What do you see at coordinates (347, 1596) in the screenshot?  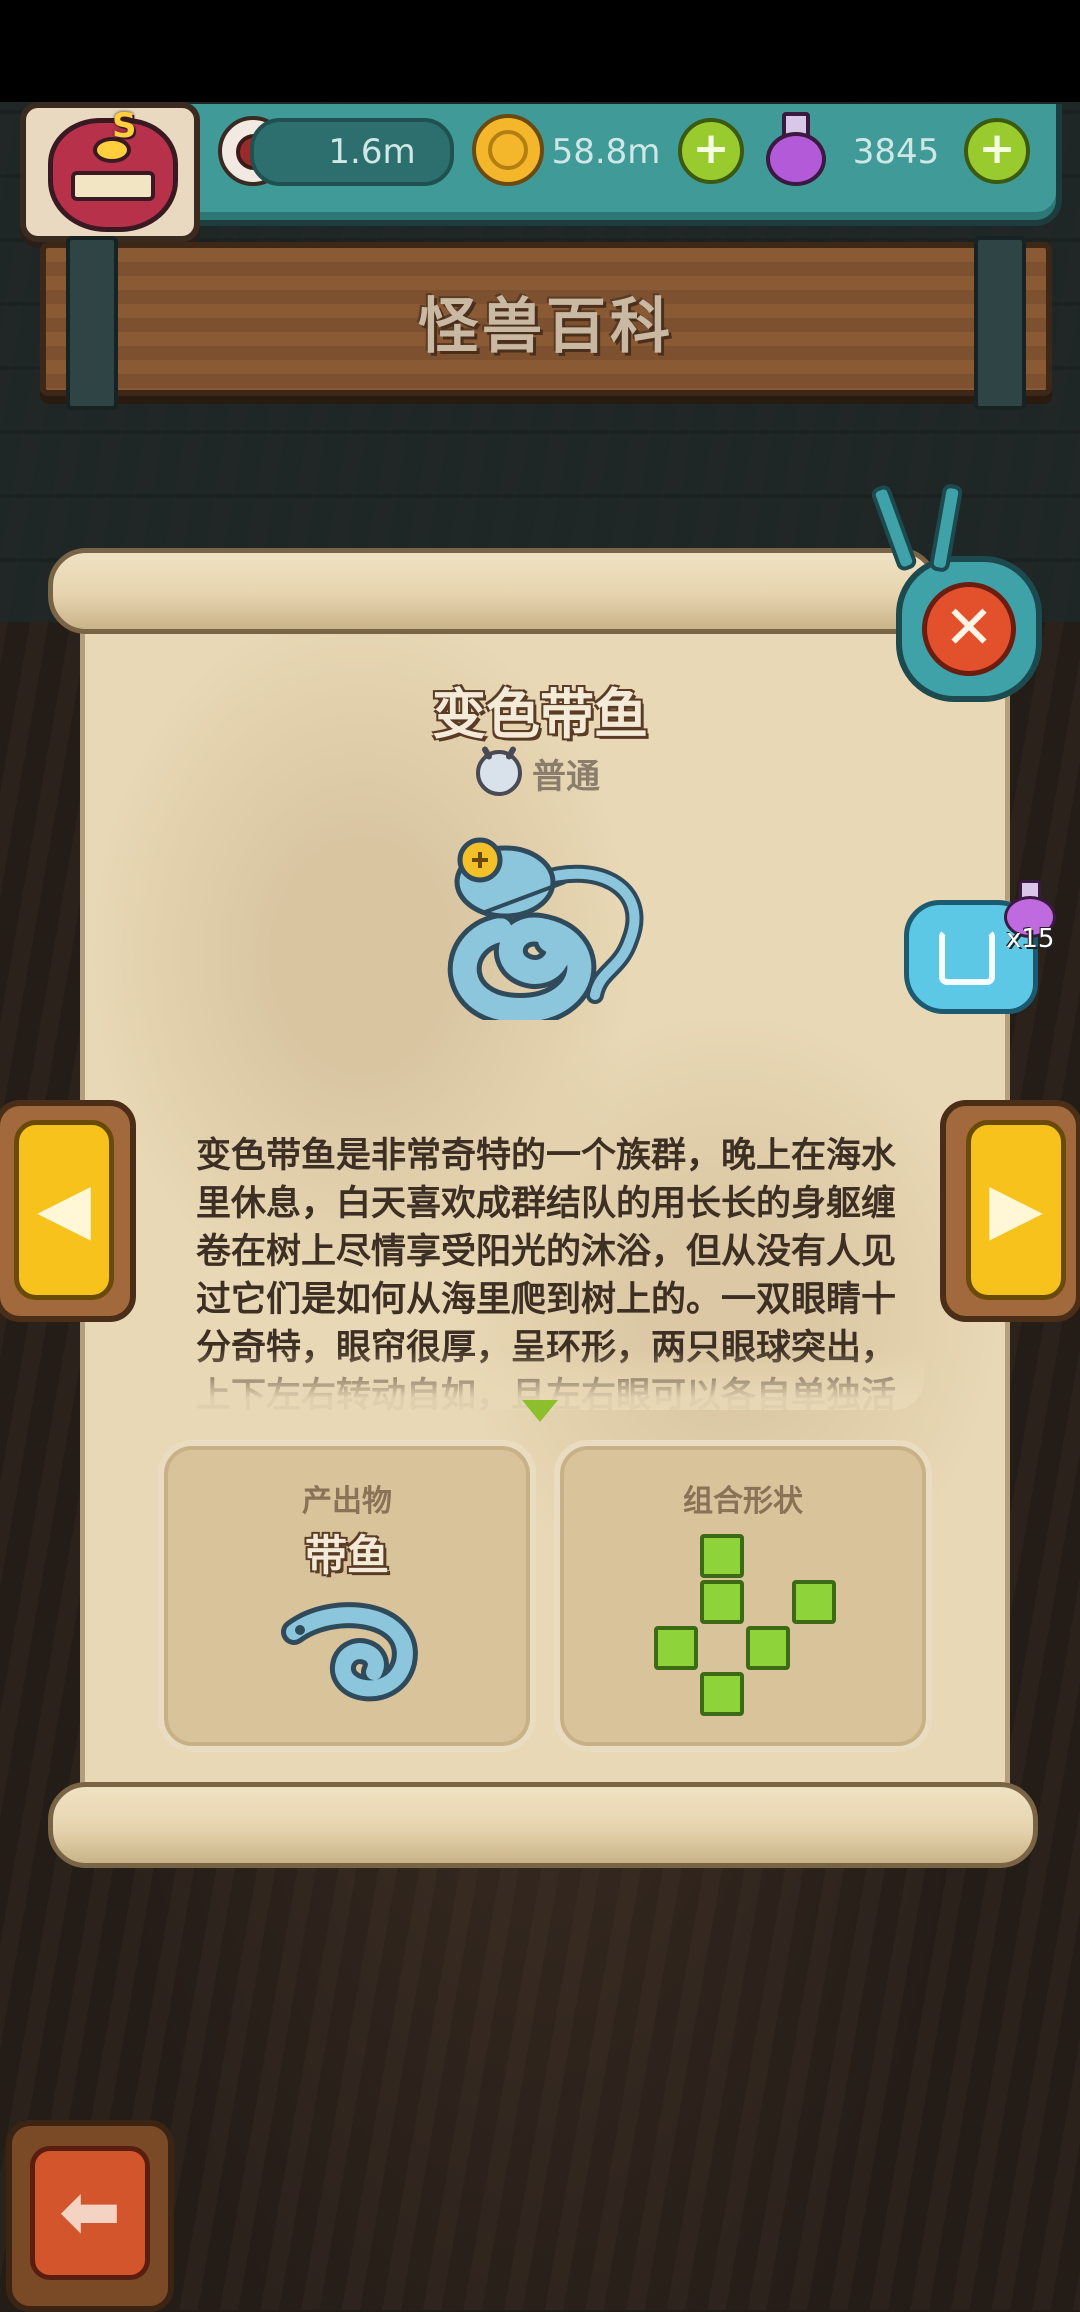 I see `output-panel: 产出物 带鱼` at bounding box center [347, 1596].